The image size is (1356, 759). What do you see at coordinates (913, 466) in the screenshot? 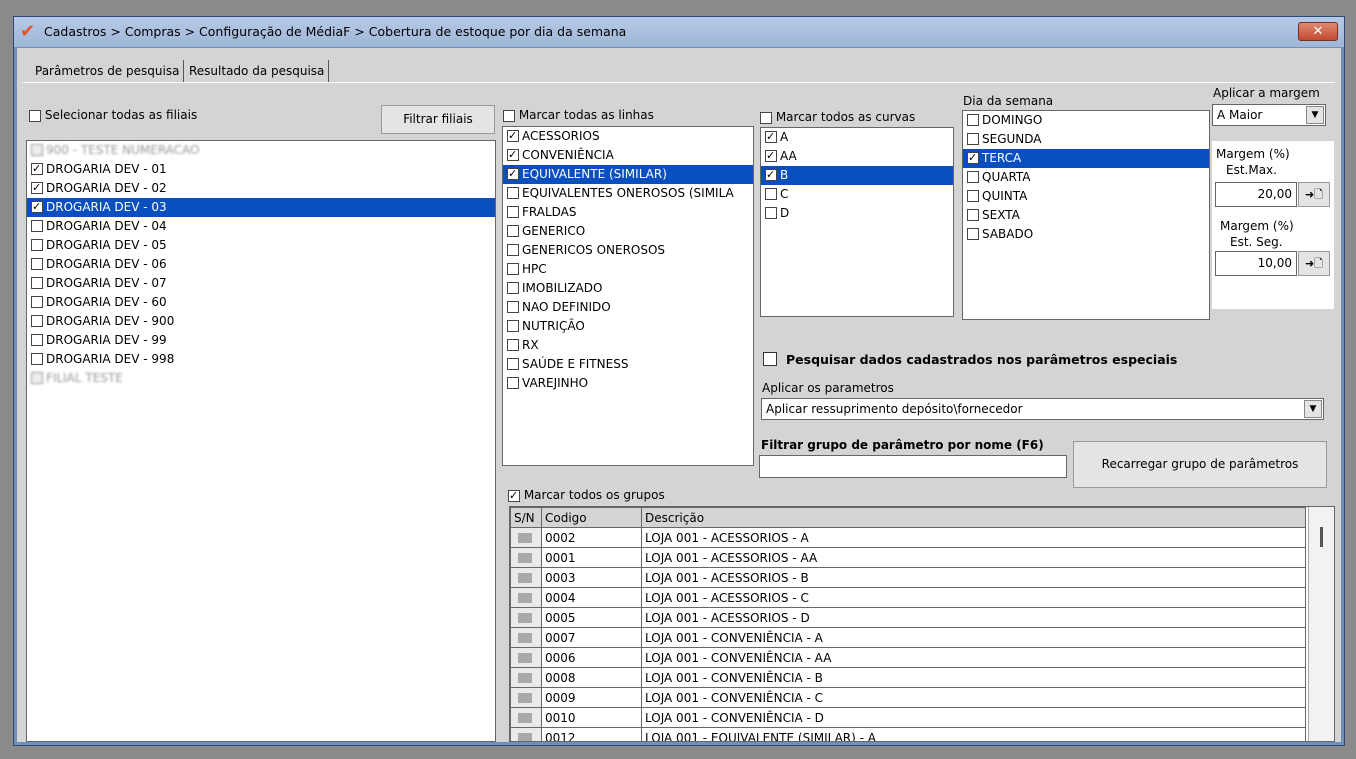
I see `filtrar-grupo-input` at bounding box center [913, 466].